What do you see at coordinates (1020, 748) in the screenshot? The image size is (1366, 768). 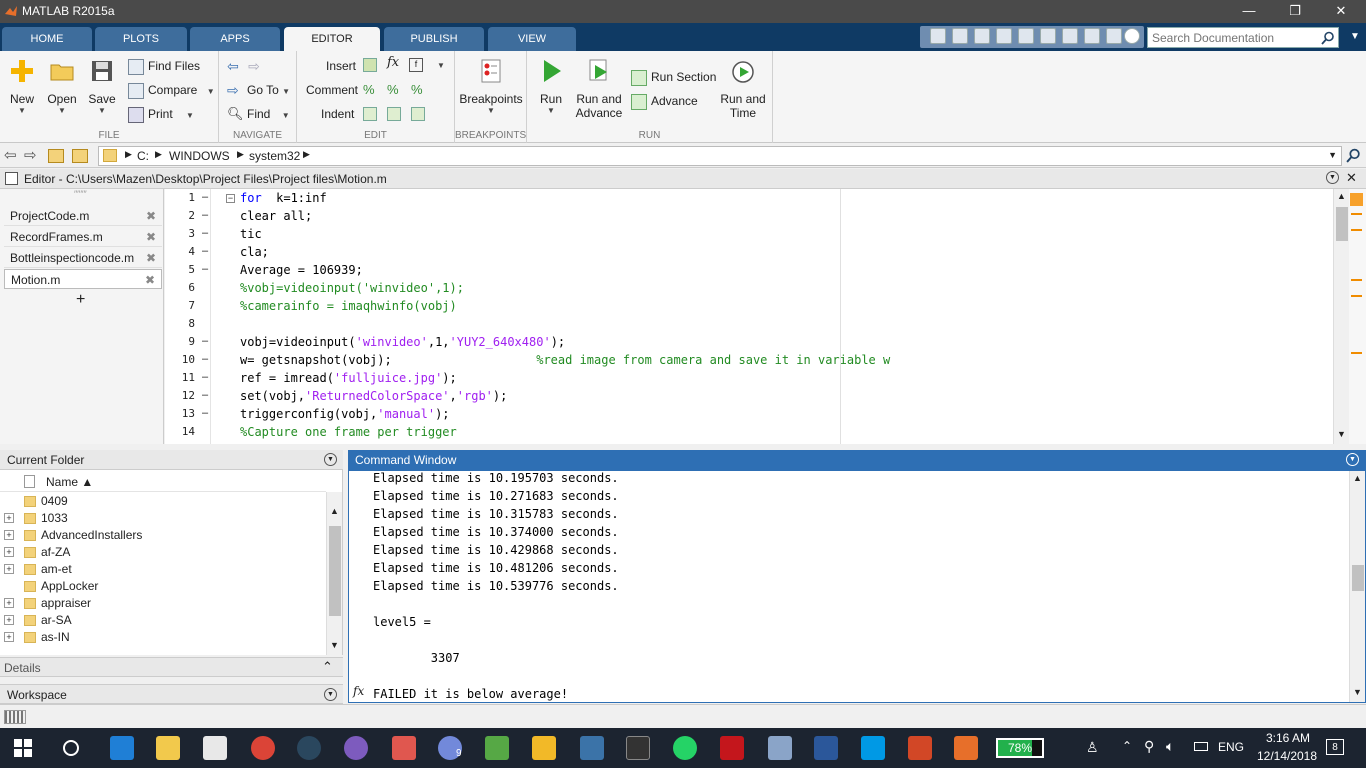 I see `battery-indicator: 78%` at bounding box center [1020, 748].